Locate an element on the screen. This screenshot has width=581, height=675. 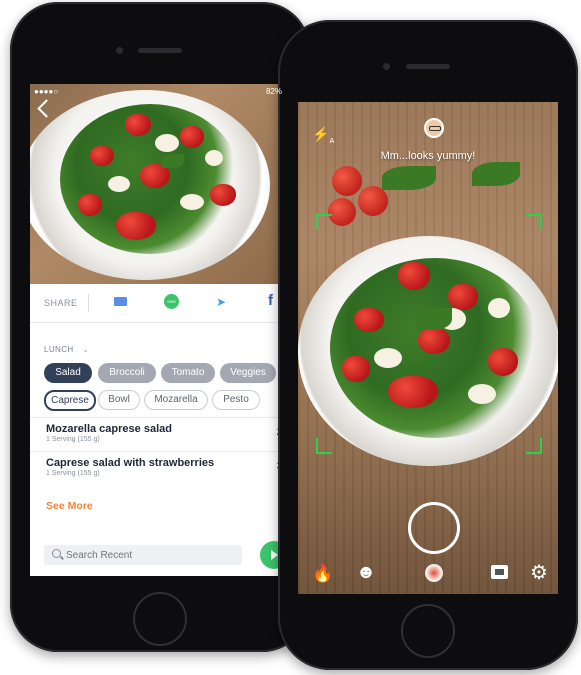
meal-selector: LUNCH ⌄ is located at coordinates (66, 349).